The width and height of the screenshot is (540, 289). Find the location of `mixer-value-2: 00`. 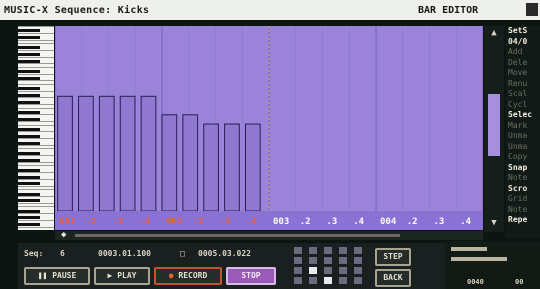

mixer-value-2: 00 is located at coordinates (519, 282).